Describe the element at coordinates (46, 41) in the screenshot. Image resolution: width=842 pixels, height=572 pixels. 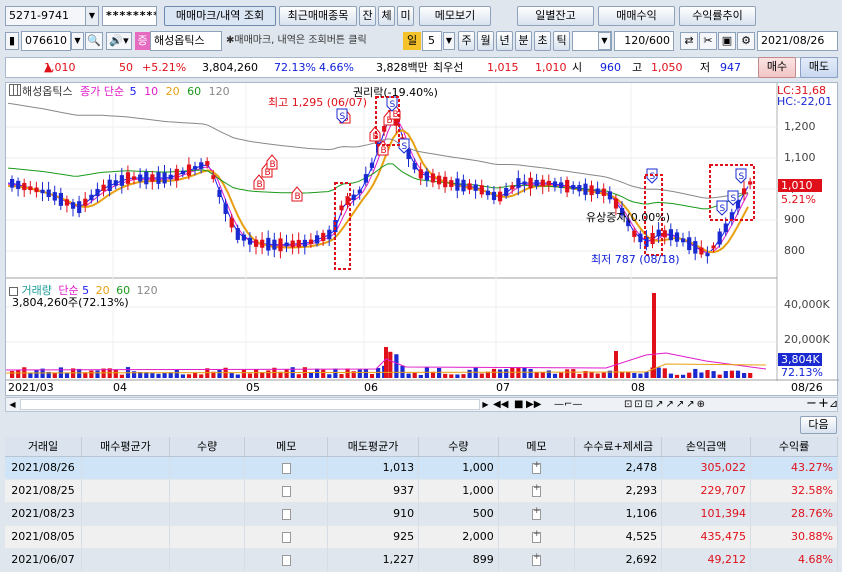
I see `stock-code-input: 076610` at that location.